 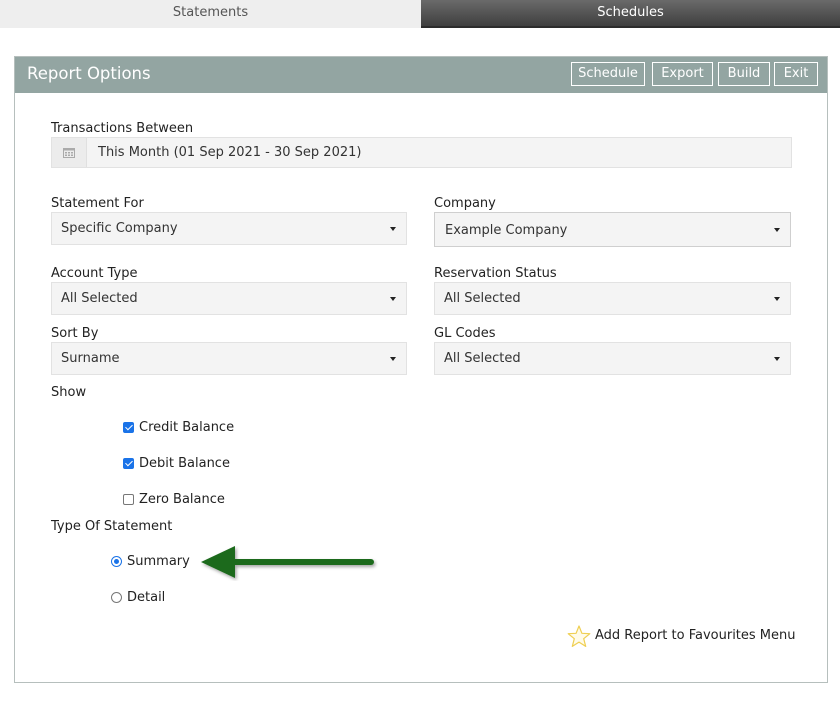 What do you see at coordinates (579, 636) in the screenshot?
I see `star-icon` at bounding box center [579, 636].